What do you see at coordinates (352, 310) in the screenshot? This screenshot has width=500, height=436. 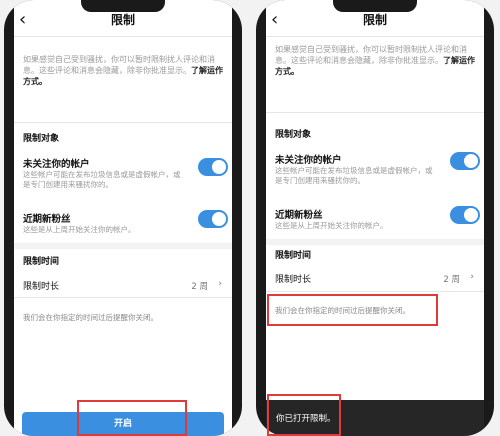 I see `highlight-box-reminder-note` at bounding box center [352, 310].